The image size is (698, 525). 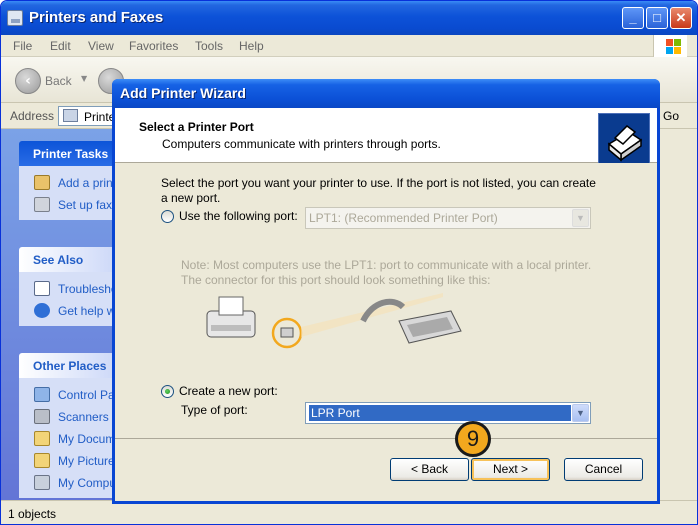 I want to click on back-button: < Back, so click(x=429, y=469).